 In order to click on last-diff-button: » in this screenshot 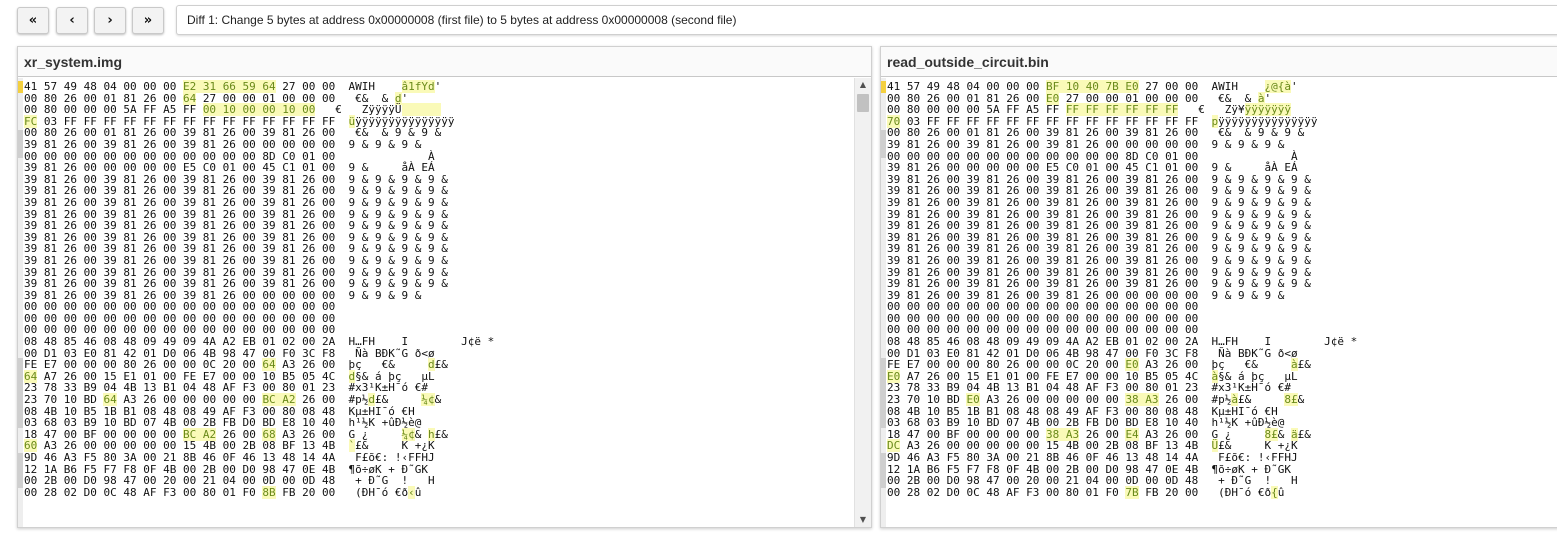, I will do `click(148, 20)`.